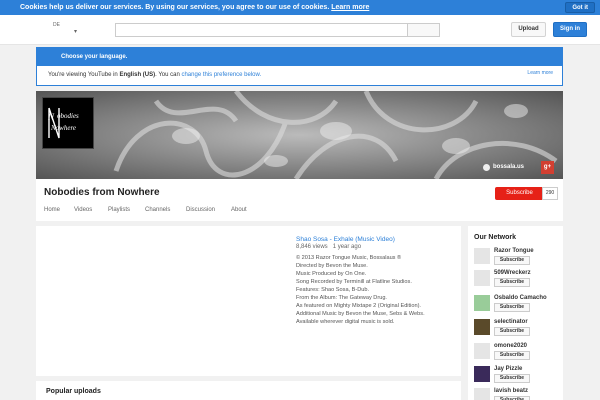 The image size is (600, 400). Describe the element at coordinates (424, 30) in the screenshot. I see `search-button` at that location.